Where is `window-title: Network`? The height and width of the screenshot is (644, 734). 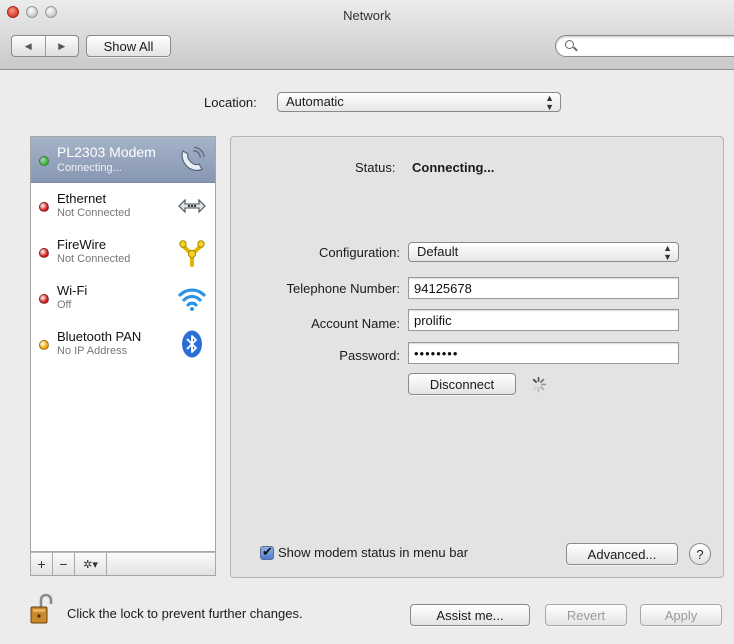
window-title: Network is located at coordinates (367, 15).